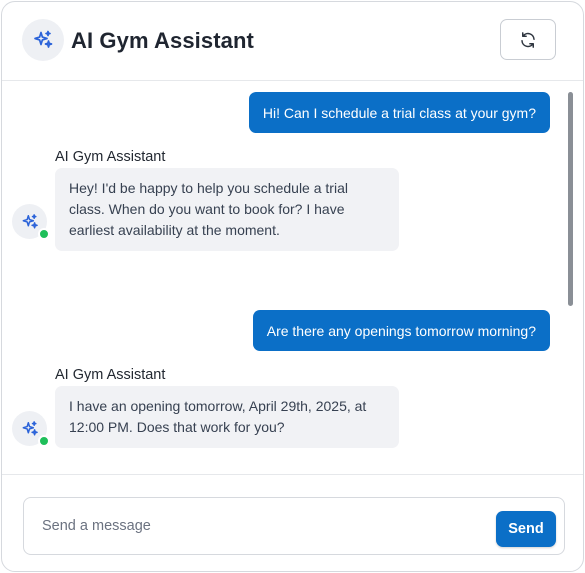 Image resolution: width=585 pixels, height=573 pixels. What do you see at coordinates (292, 41) in the screenshot?
I see `chat-header: AI Gym Assistant` at bounding box center [292, 41].